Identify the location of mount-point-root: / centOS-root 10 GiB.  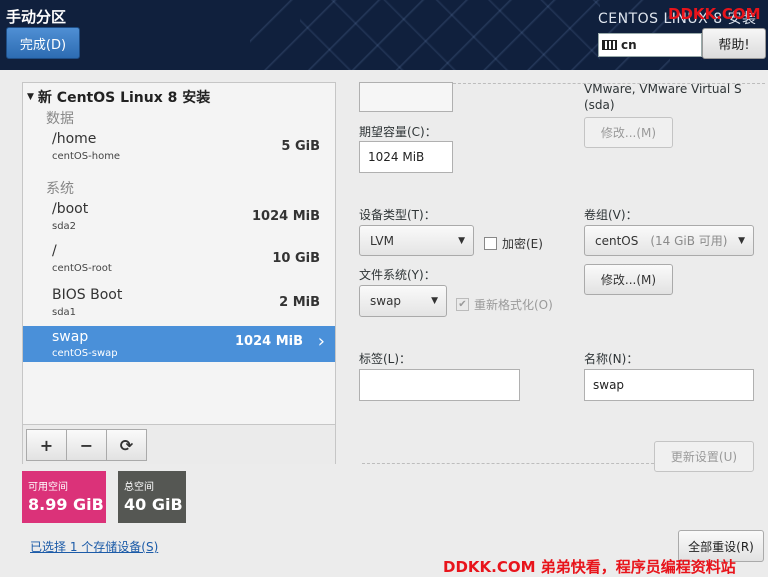
(192, 263).